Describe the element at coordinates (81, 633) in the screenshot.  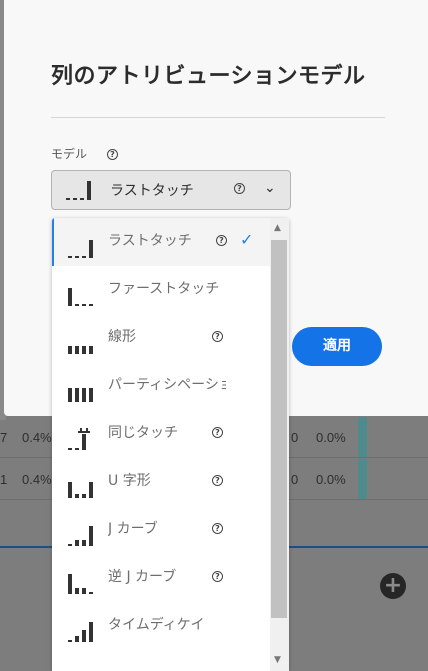
I see `time-decay-icon` at that location.